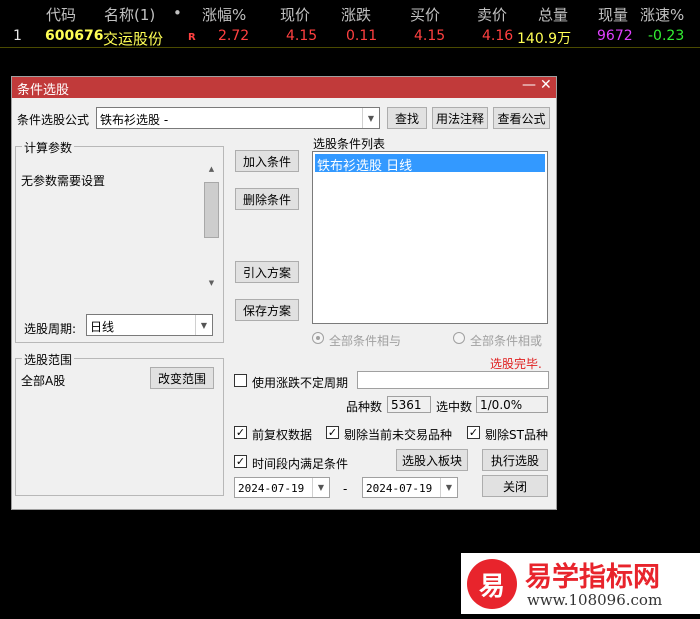  Describe the element at coordinates (666, 36) in the screenshot. I see `row-speed: -0.23` at that location.